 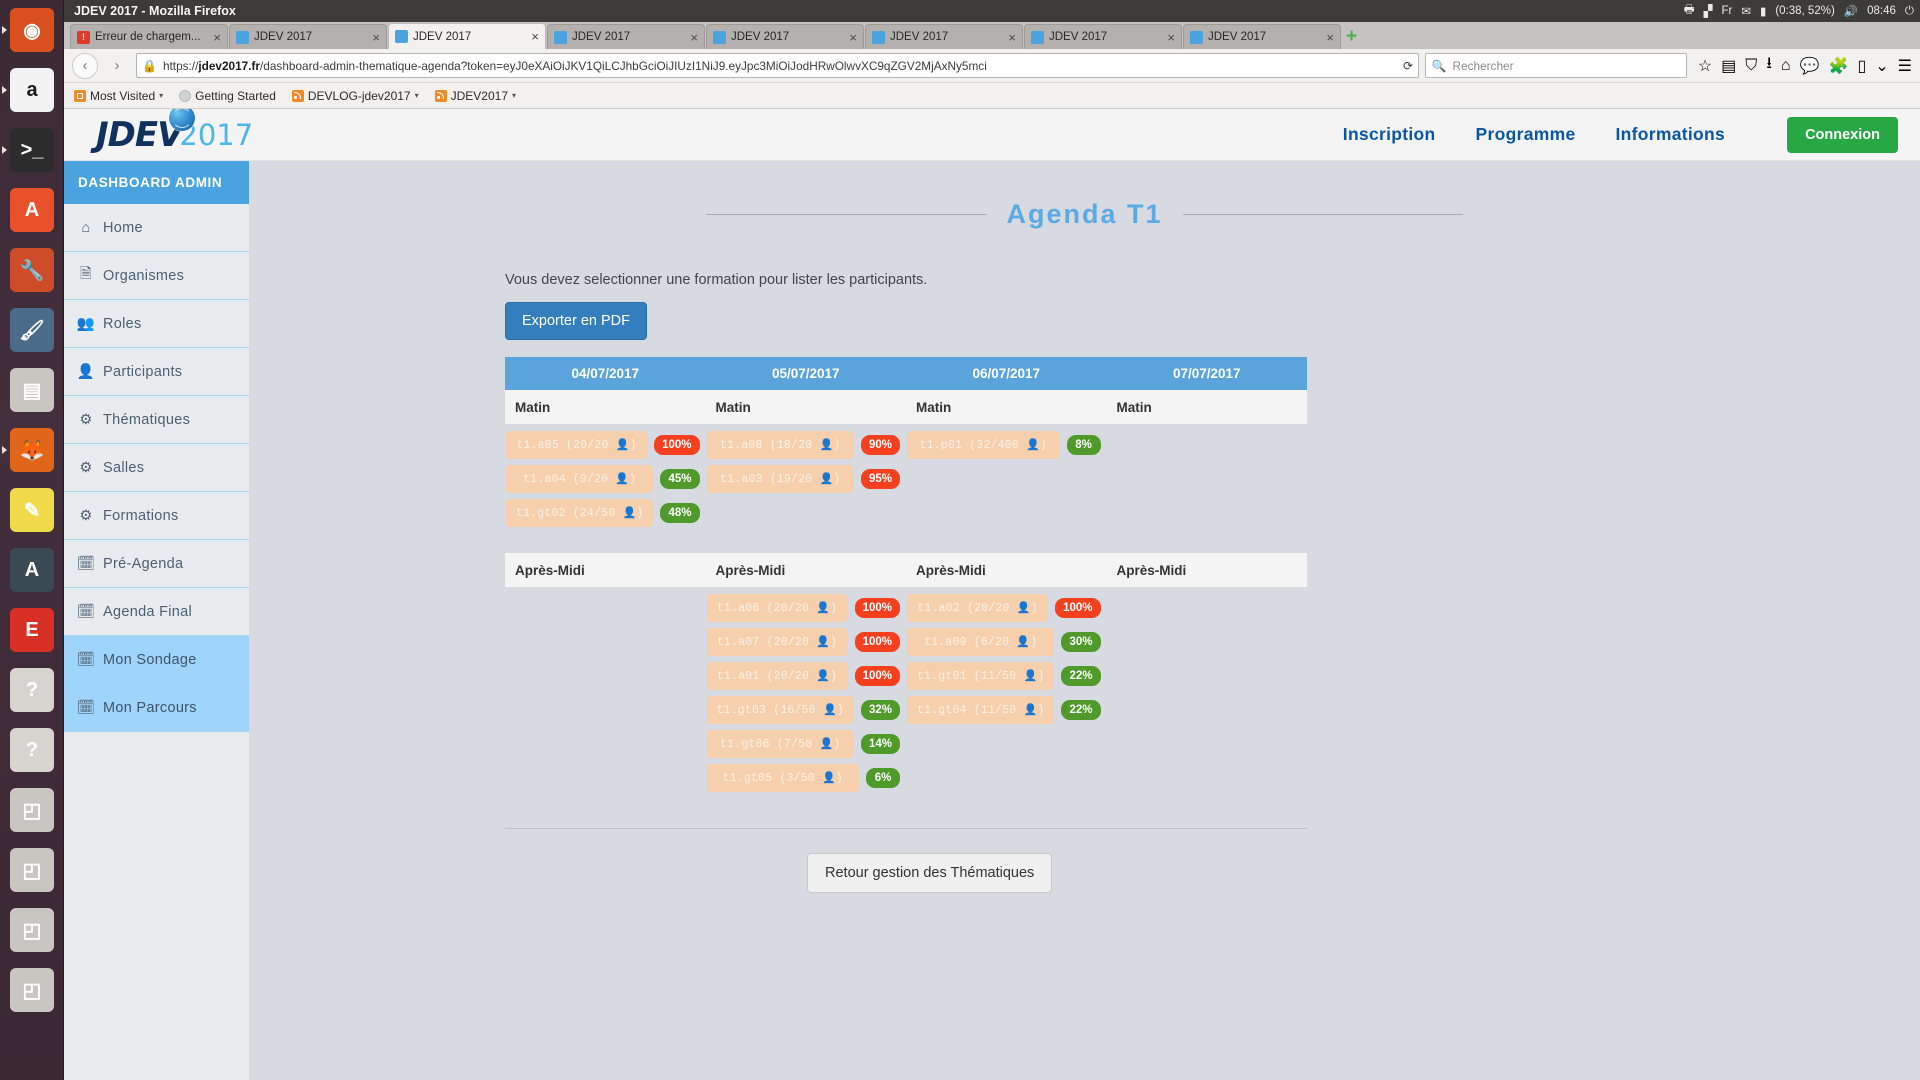 I want to click on downloads-icon: ⭳, so click(x=1769, y=65).